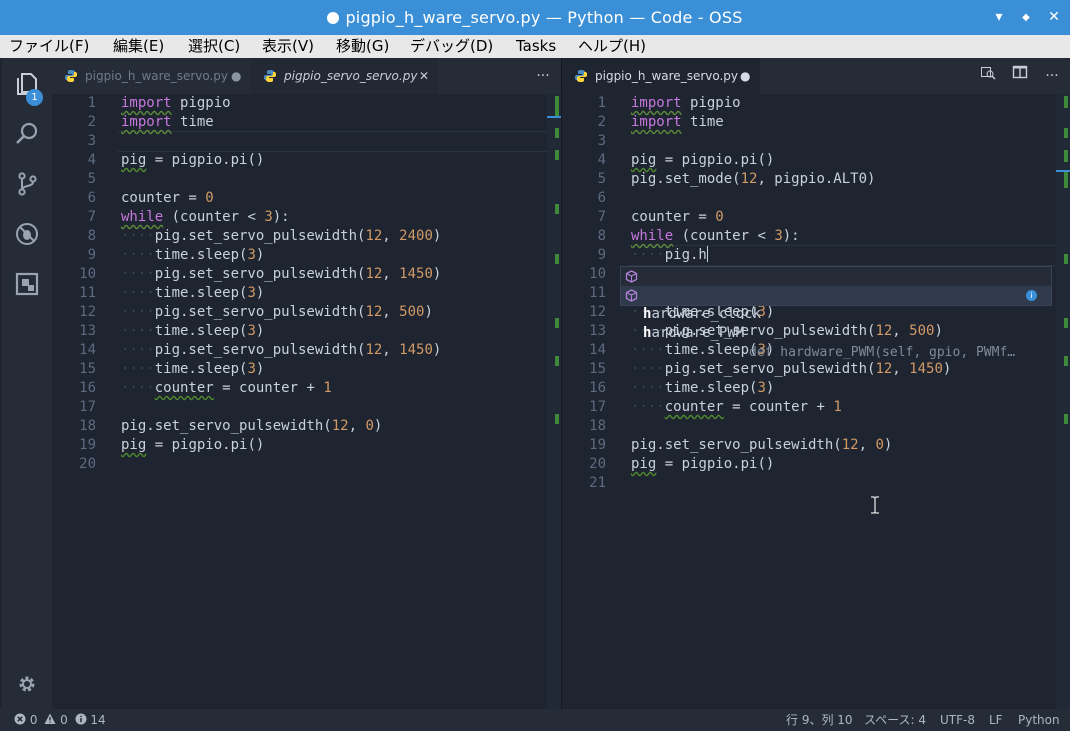 The image size is (1070, 731). Describe the element at coordinates (424, 76) in the screenshot. I see `tab-close-icon: ✕` at that location.